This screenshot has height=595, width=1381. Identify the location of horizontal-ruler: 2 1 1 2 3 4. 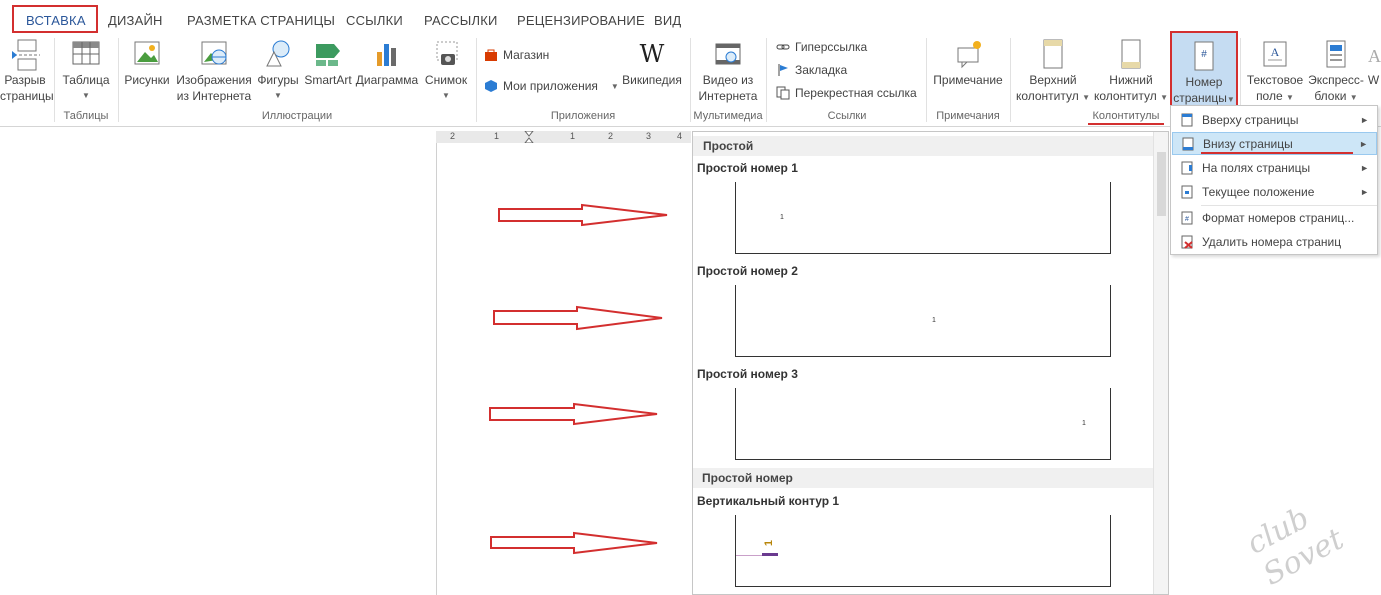
(563, 137).